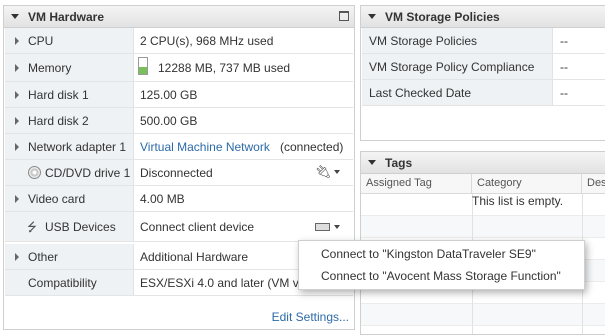 The height and width of the screenshot is (335, 605). Describe the element at coordinates (442, 17) in the screenshot. I see `panel-title: VM Storage Policies` at that location.